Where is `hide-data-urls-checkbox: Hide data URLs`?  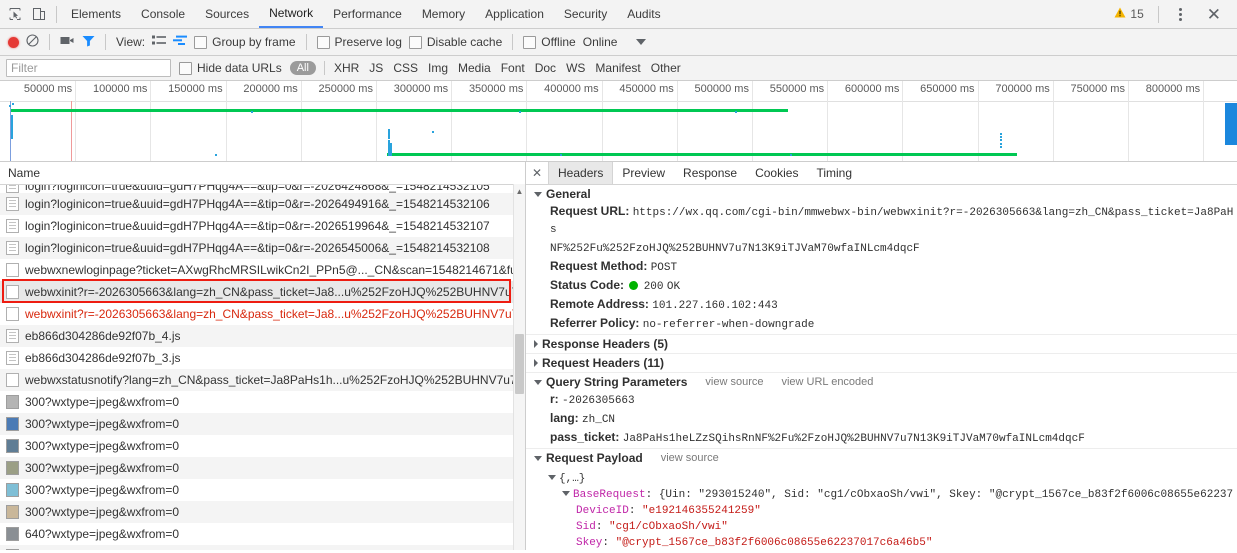 hide-data-urls-checkbox: Hide data URLs is located at coordinates (230, 68).